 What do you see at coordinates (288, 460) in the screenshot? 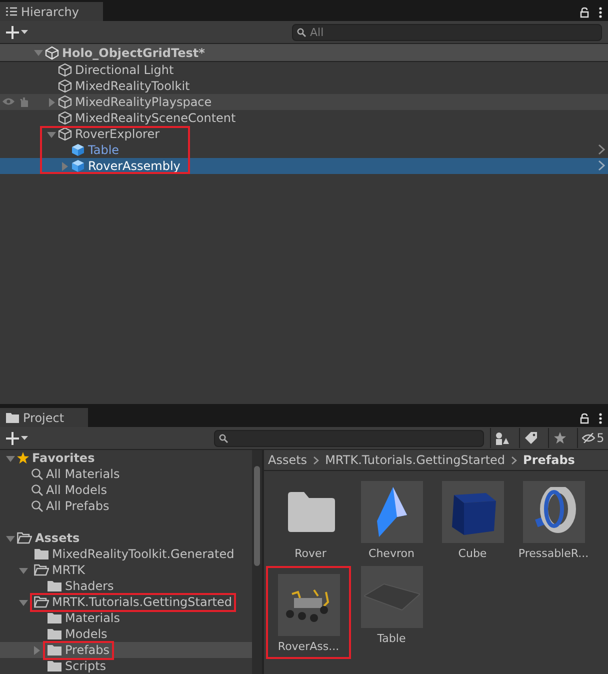
I see `breadcrumb-item: Assets` at bounding box center [288, 460].